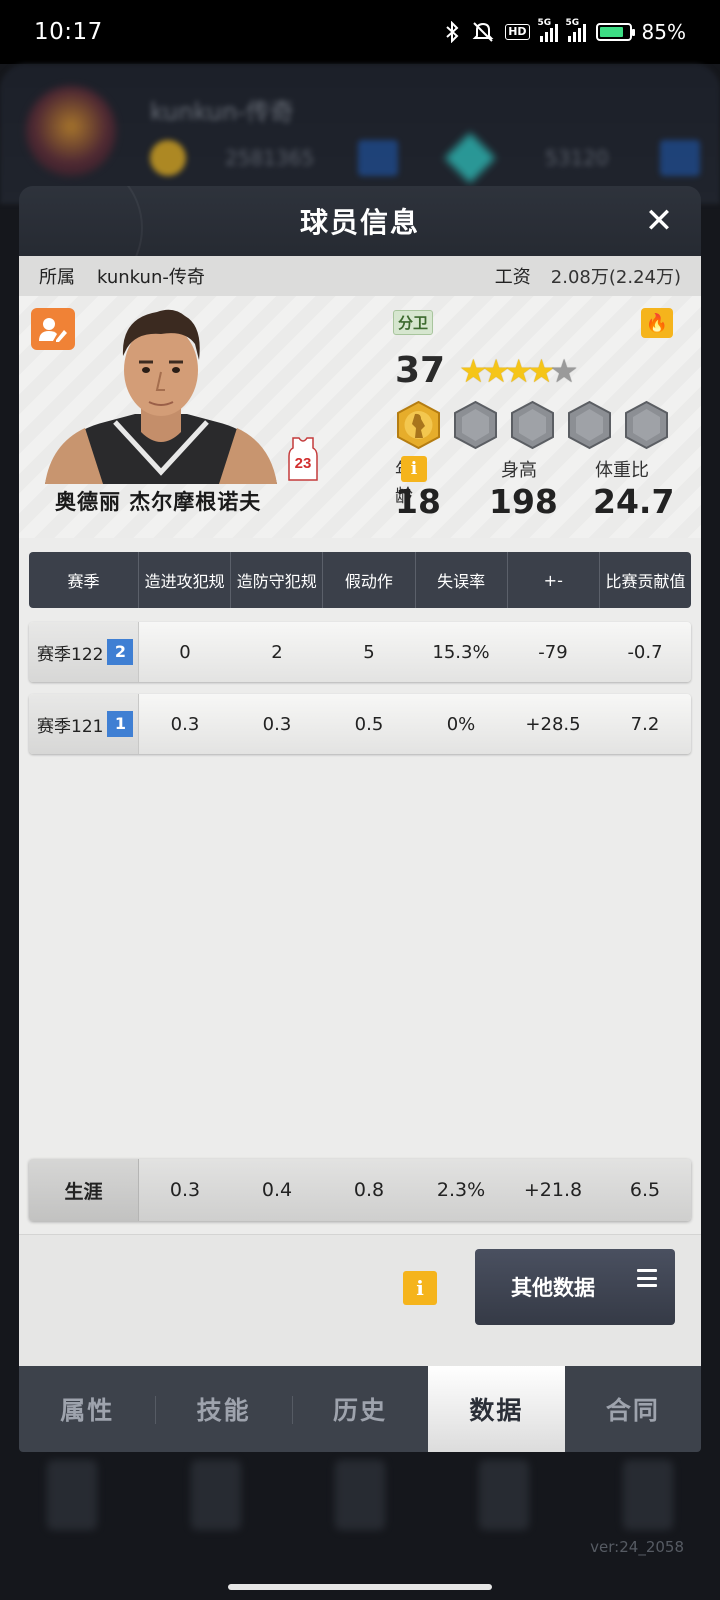  Describe the element at coordinates (303, 463) in the screenshot. I see `svg-text: 23` at that location.